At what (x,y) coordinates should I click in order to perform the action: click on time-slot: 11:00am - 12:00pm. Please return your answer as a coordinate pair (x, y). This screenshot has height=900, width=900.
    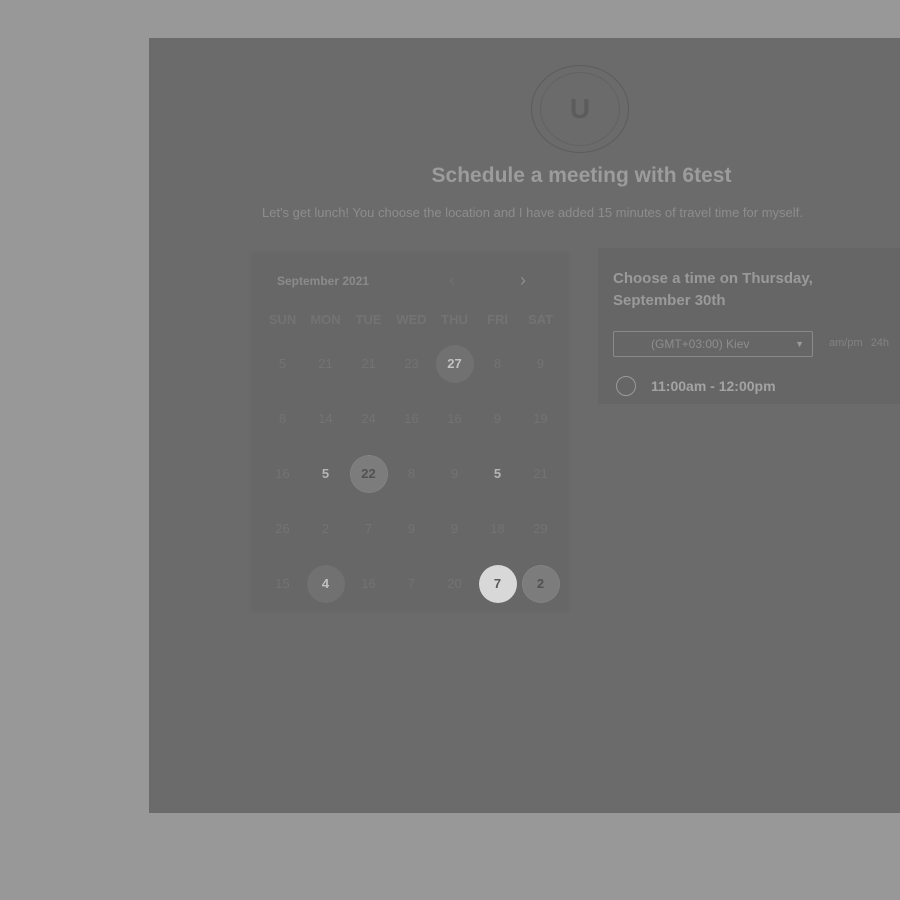
    Looking at the image, I should click on (696, 386).